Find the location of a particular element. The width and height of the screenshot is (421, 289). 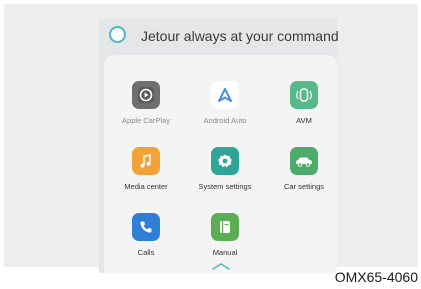

app-car-settings: Car settings is located at coordinates (304, 173).